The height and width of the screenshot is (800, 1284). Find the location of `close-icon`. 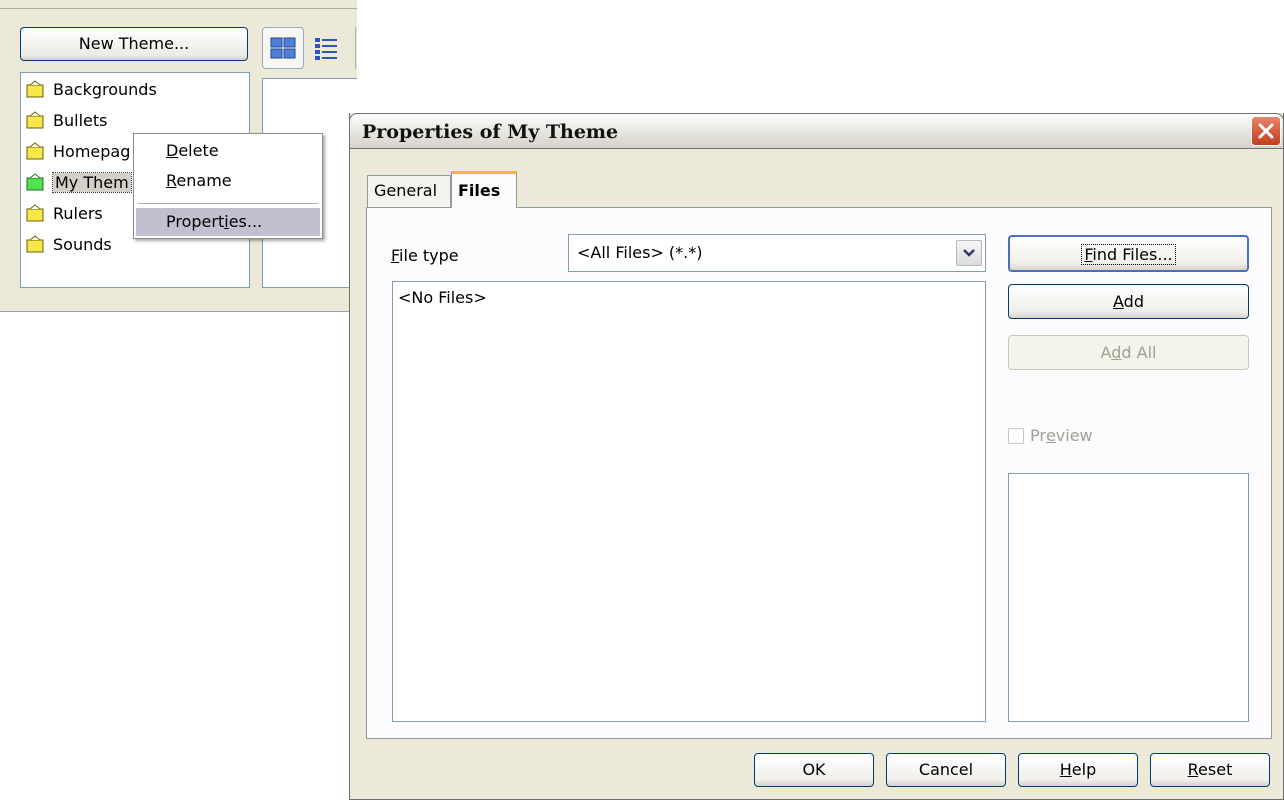

close-icon is located at coordinates (1266, 131).